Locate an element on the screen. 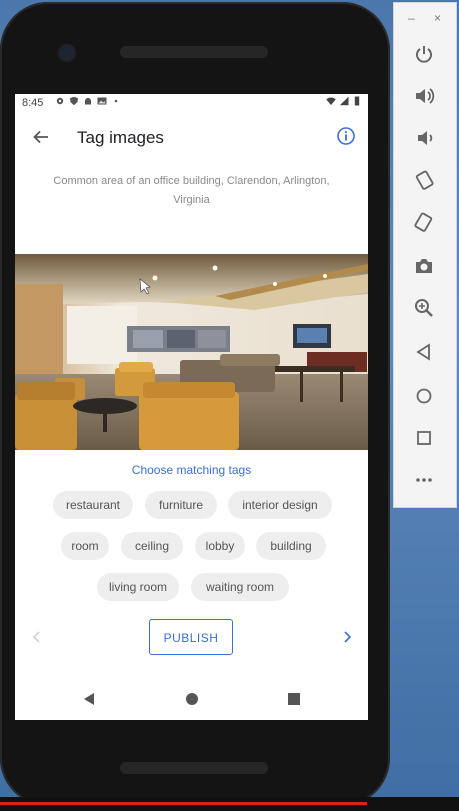  settings-icon is located at coordinates (60, 101).